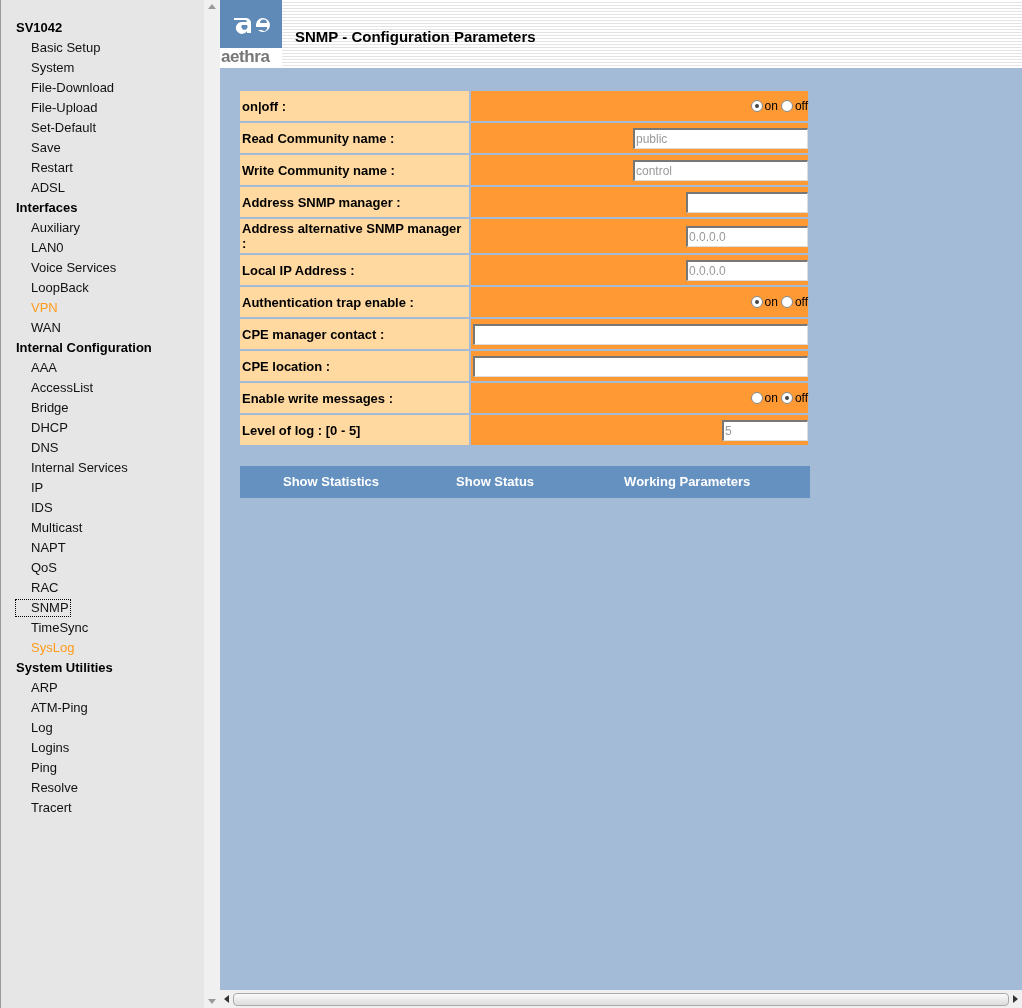 The width and height of the screenshot is (1022, 1008). Describe the element at coordinates (45, 168) in the screenshot. I see `sidebar-link: Restart` at that location.